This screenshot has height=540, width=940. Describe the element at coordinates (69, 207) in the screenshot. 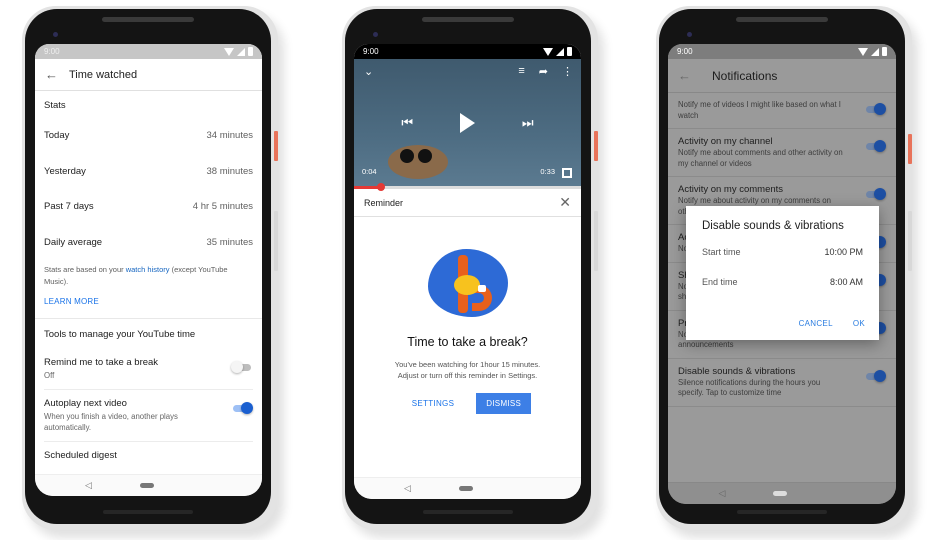

I see `stat-label: Past 7 days` at that location.